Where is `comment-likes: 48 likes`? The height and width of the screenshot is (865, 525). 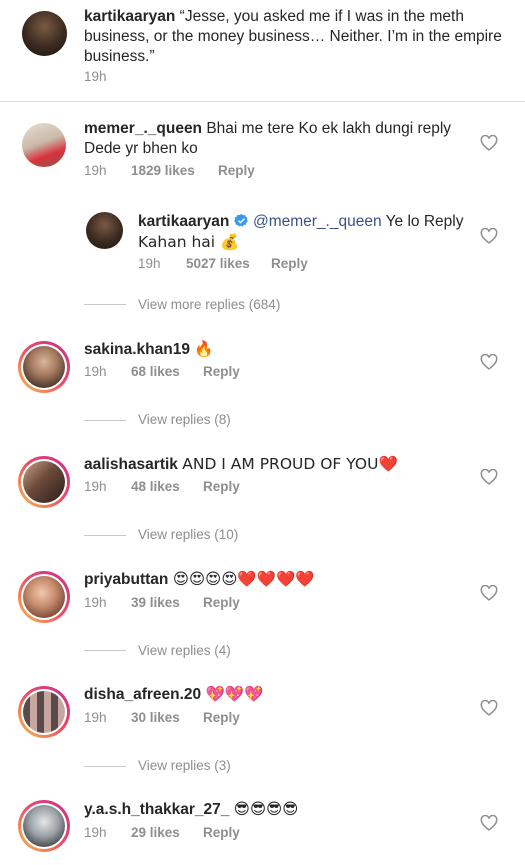
comment-likes: 48 likes is located at coordinates (155, 486).